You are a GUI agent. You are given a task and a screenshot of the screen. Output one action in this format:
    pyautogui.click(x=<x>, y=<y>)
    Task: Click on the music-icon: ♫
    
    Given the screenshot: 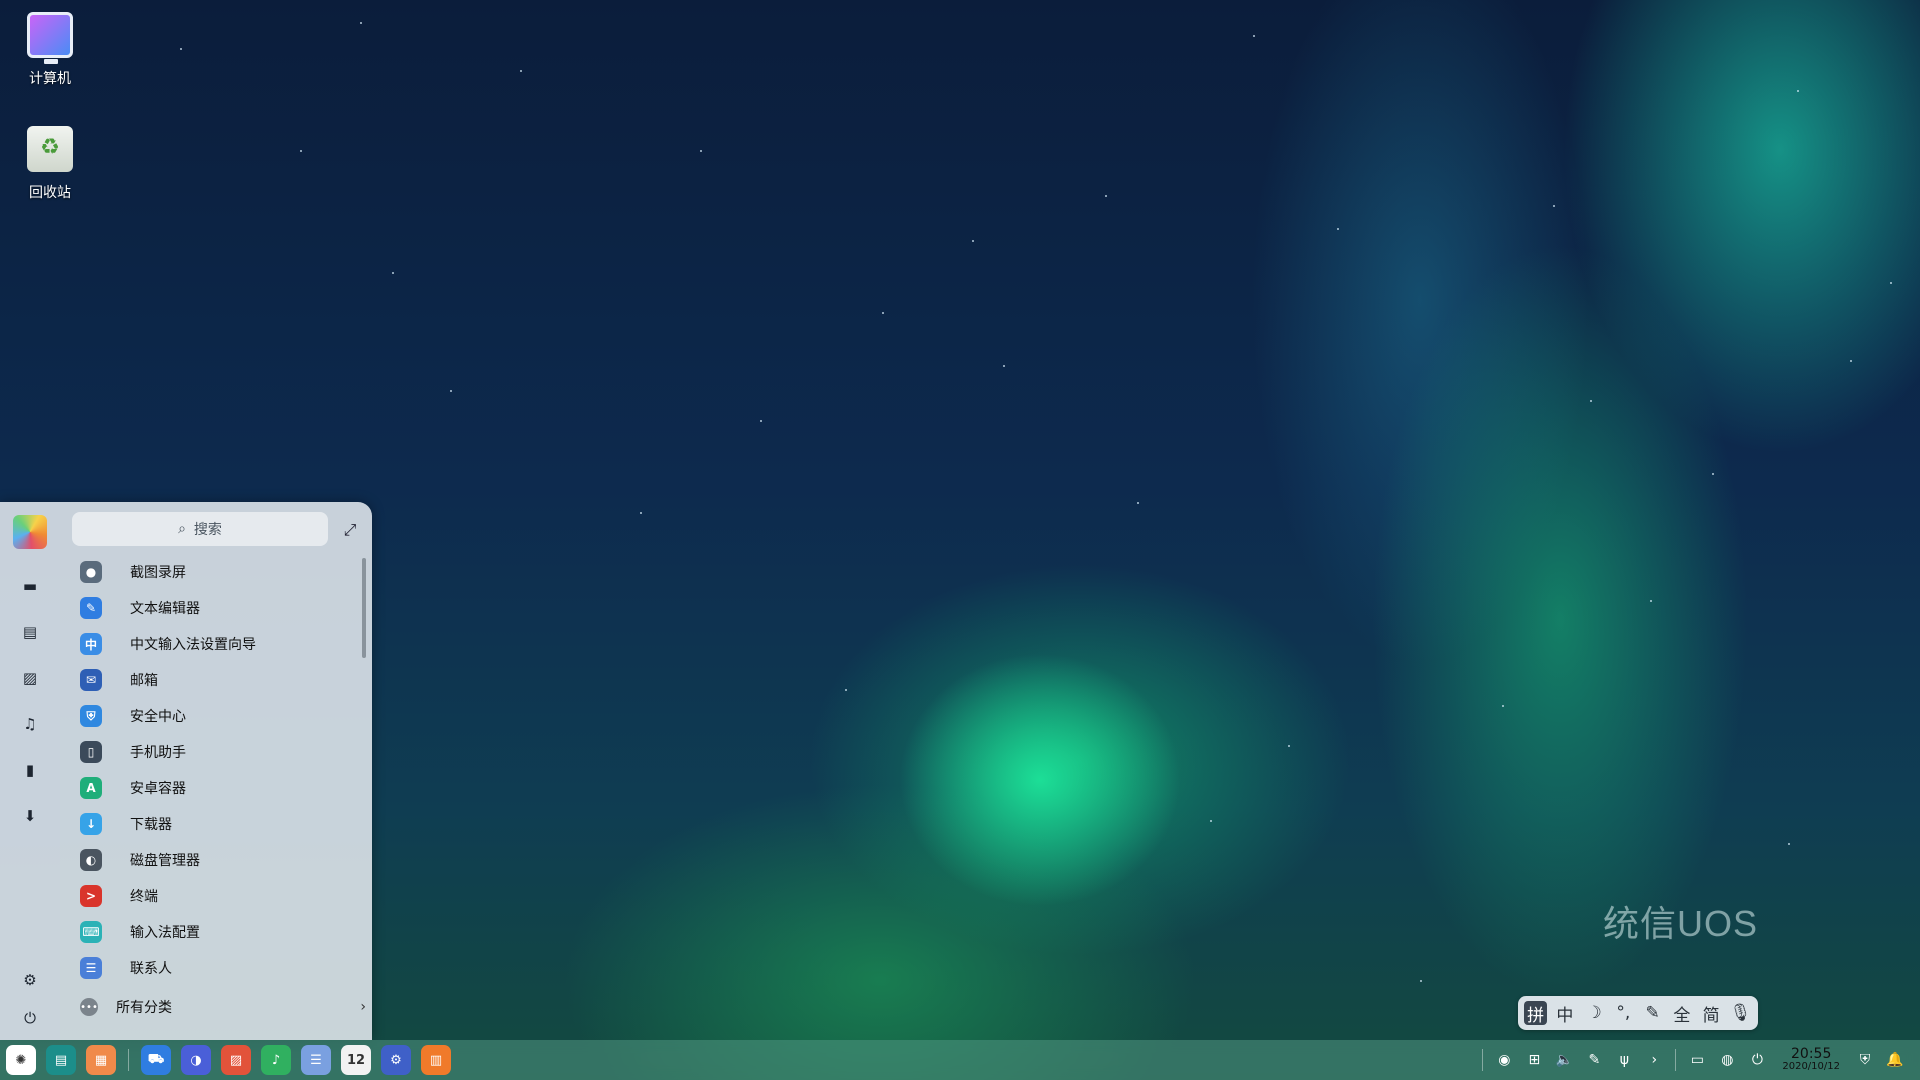 What is the action you would take?
    pyautogui.click(x=30, y=724)
    